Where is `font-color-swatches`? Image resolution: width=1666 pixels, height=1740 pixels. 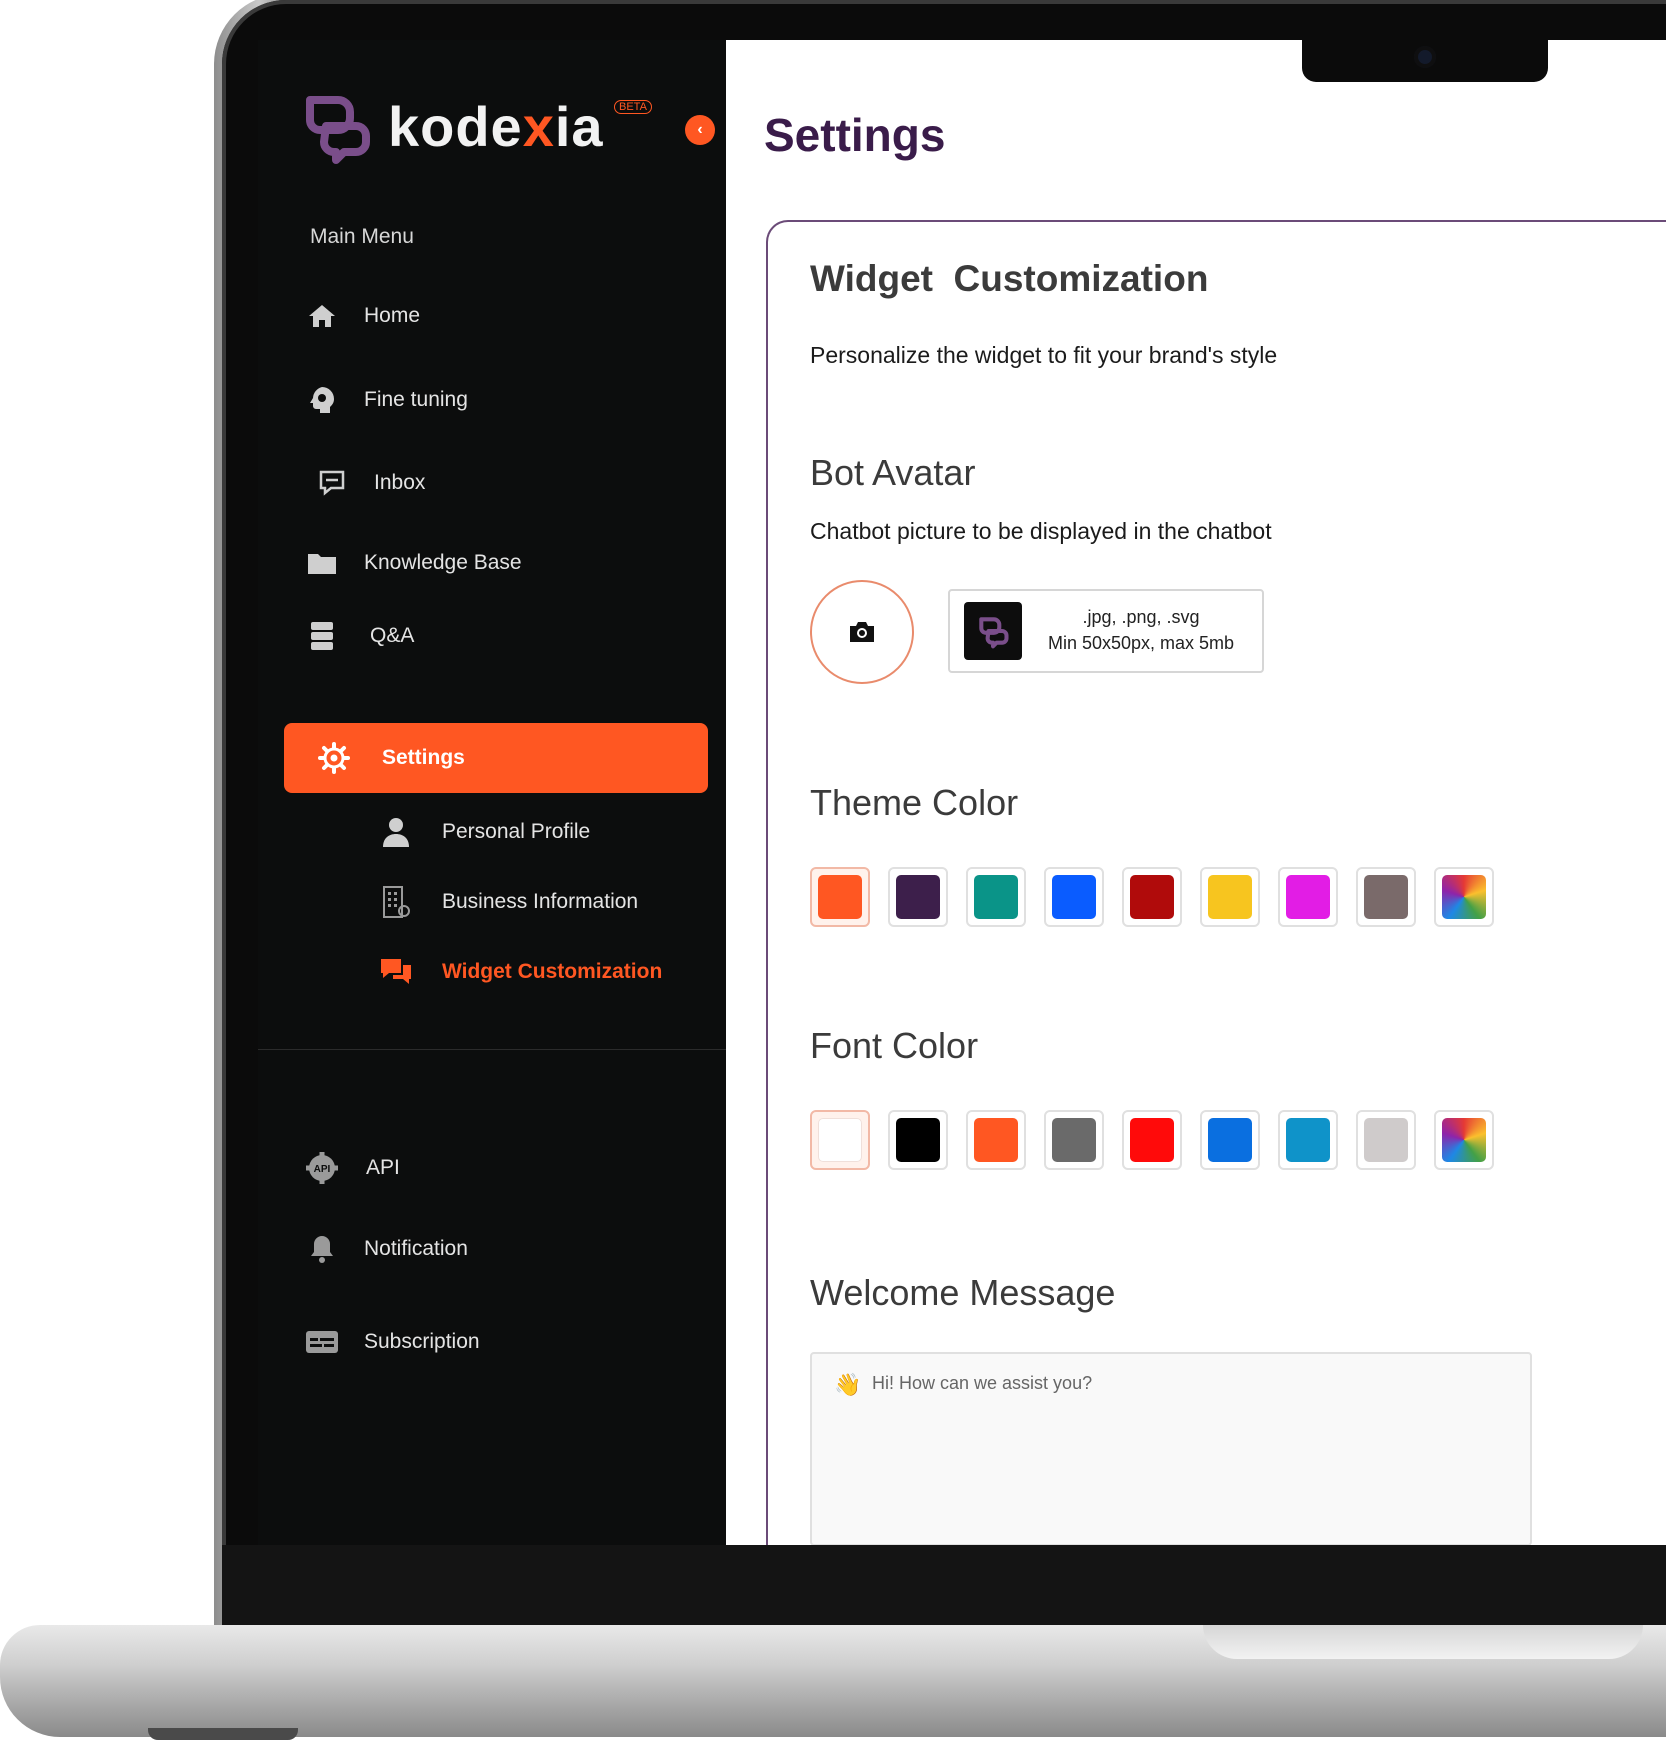 font-color-swatches is located at coordinates (1152, 1140).